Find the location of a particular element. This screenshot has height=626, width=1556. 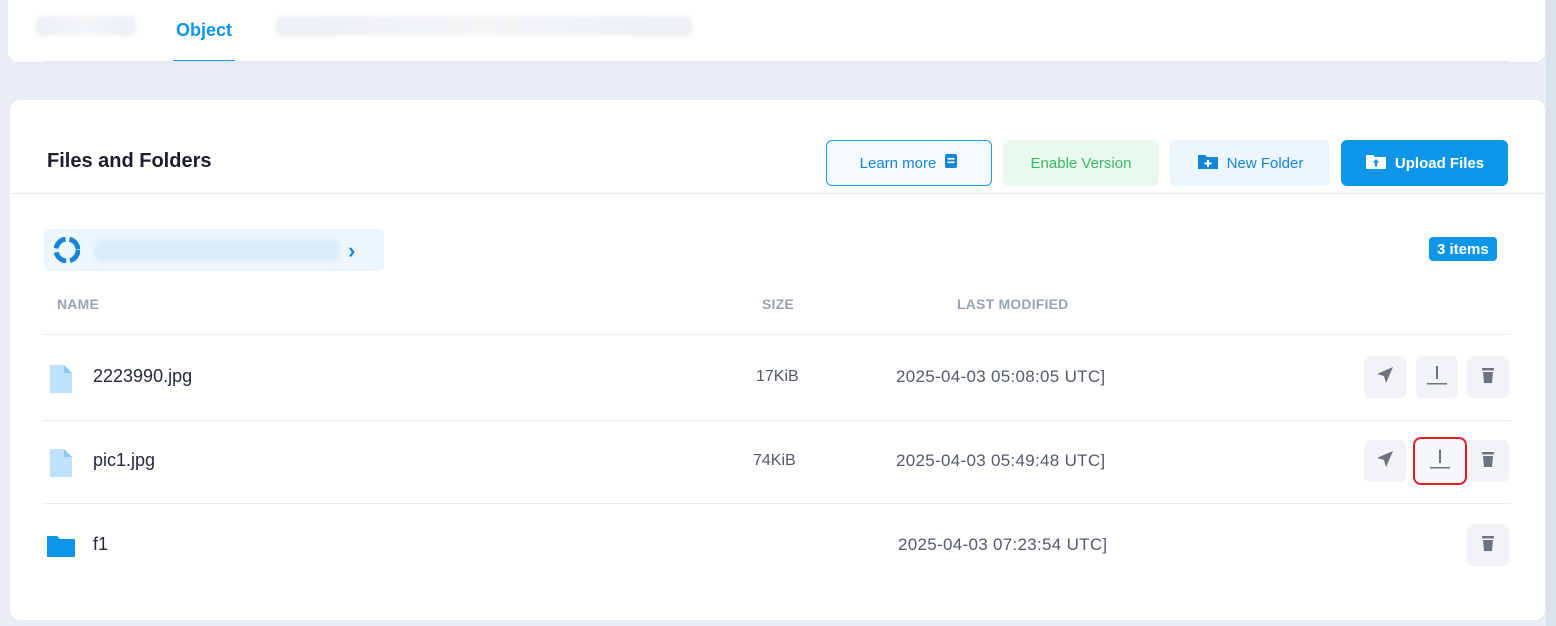

download-button-highlighted is located at coordinates (1440, 461).